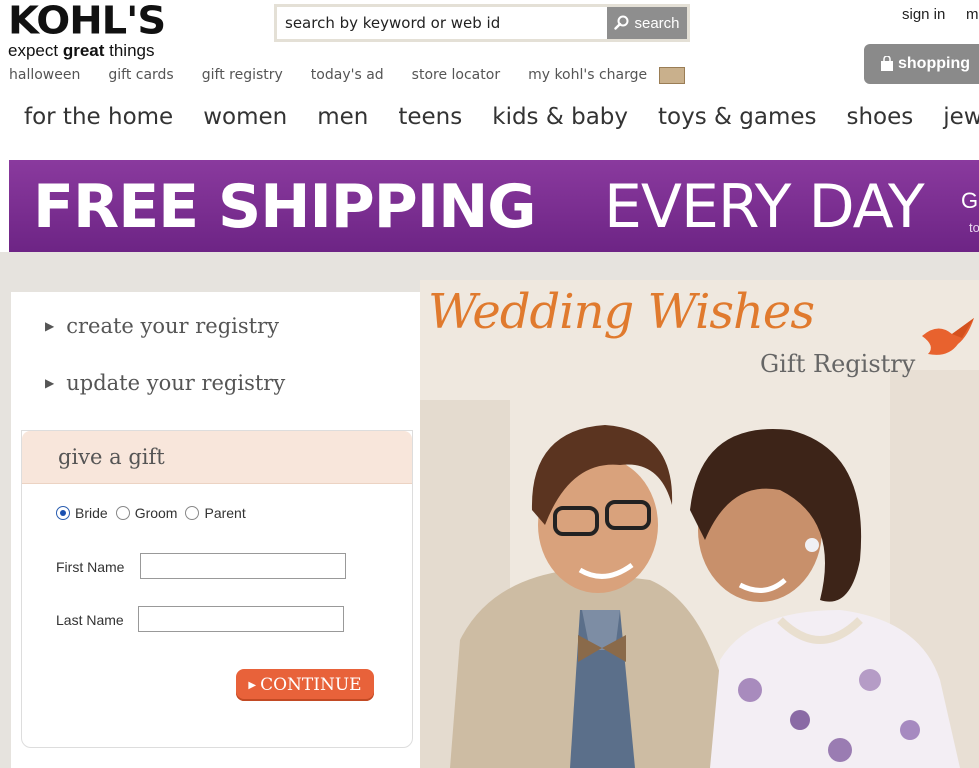  Describe the element at coordinates (192, 513) in the screenshot. I see `radio-parent` at that location.